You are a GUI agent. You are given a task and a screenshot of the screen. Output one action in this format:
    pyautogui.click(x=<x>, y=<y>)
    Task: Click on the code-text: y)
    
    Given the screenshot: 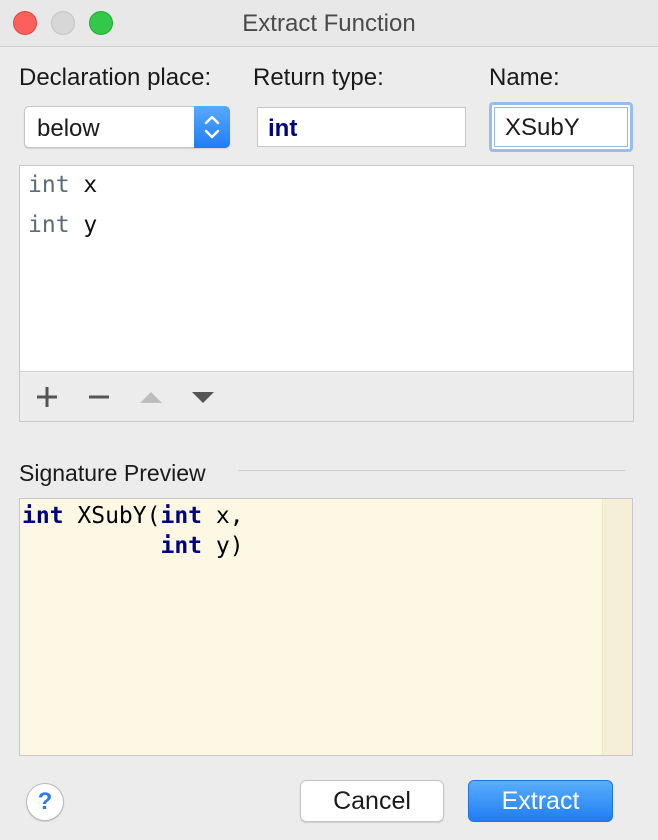 What is the action you would take?
    pyautogui.click(x=223, y=546)
    